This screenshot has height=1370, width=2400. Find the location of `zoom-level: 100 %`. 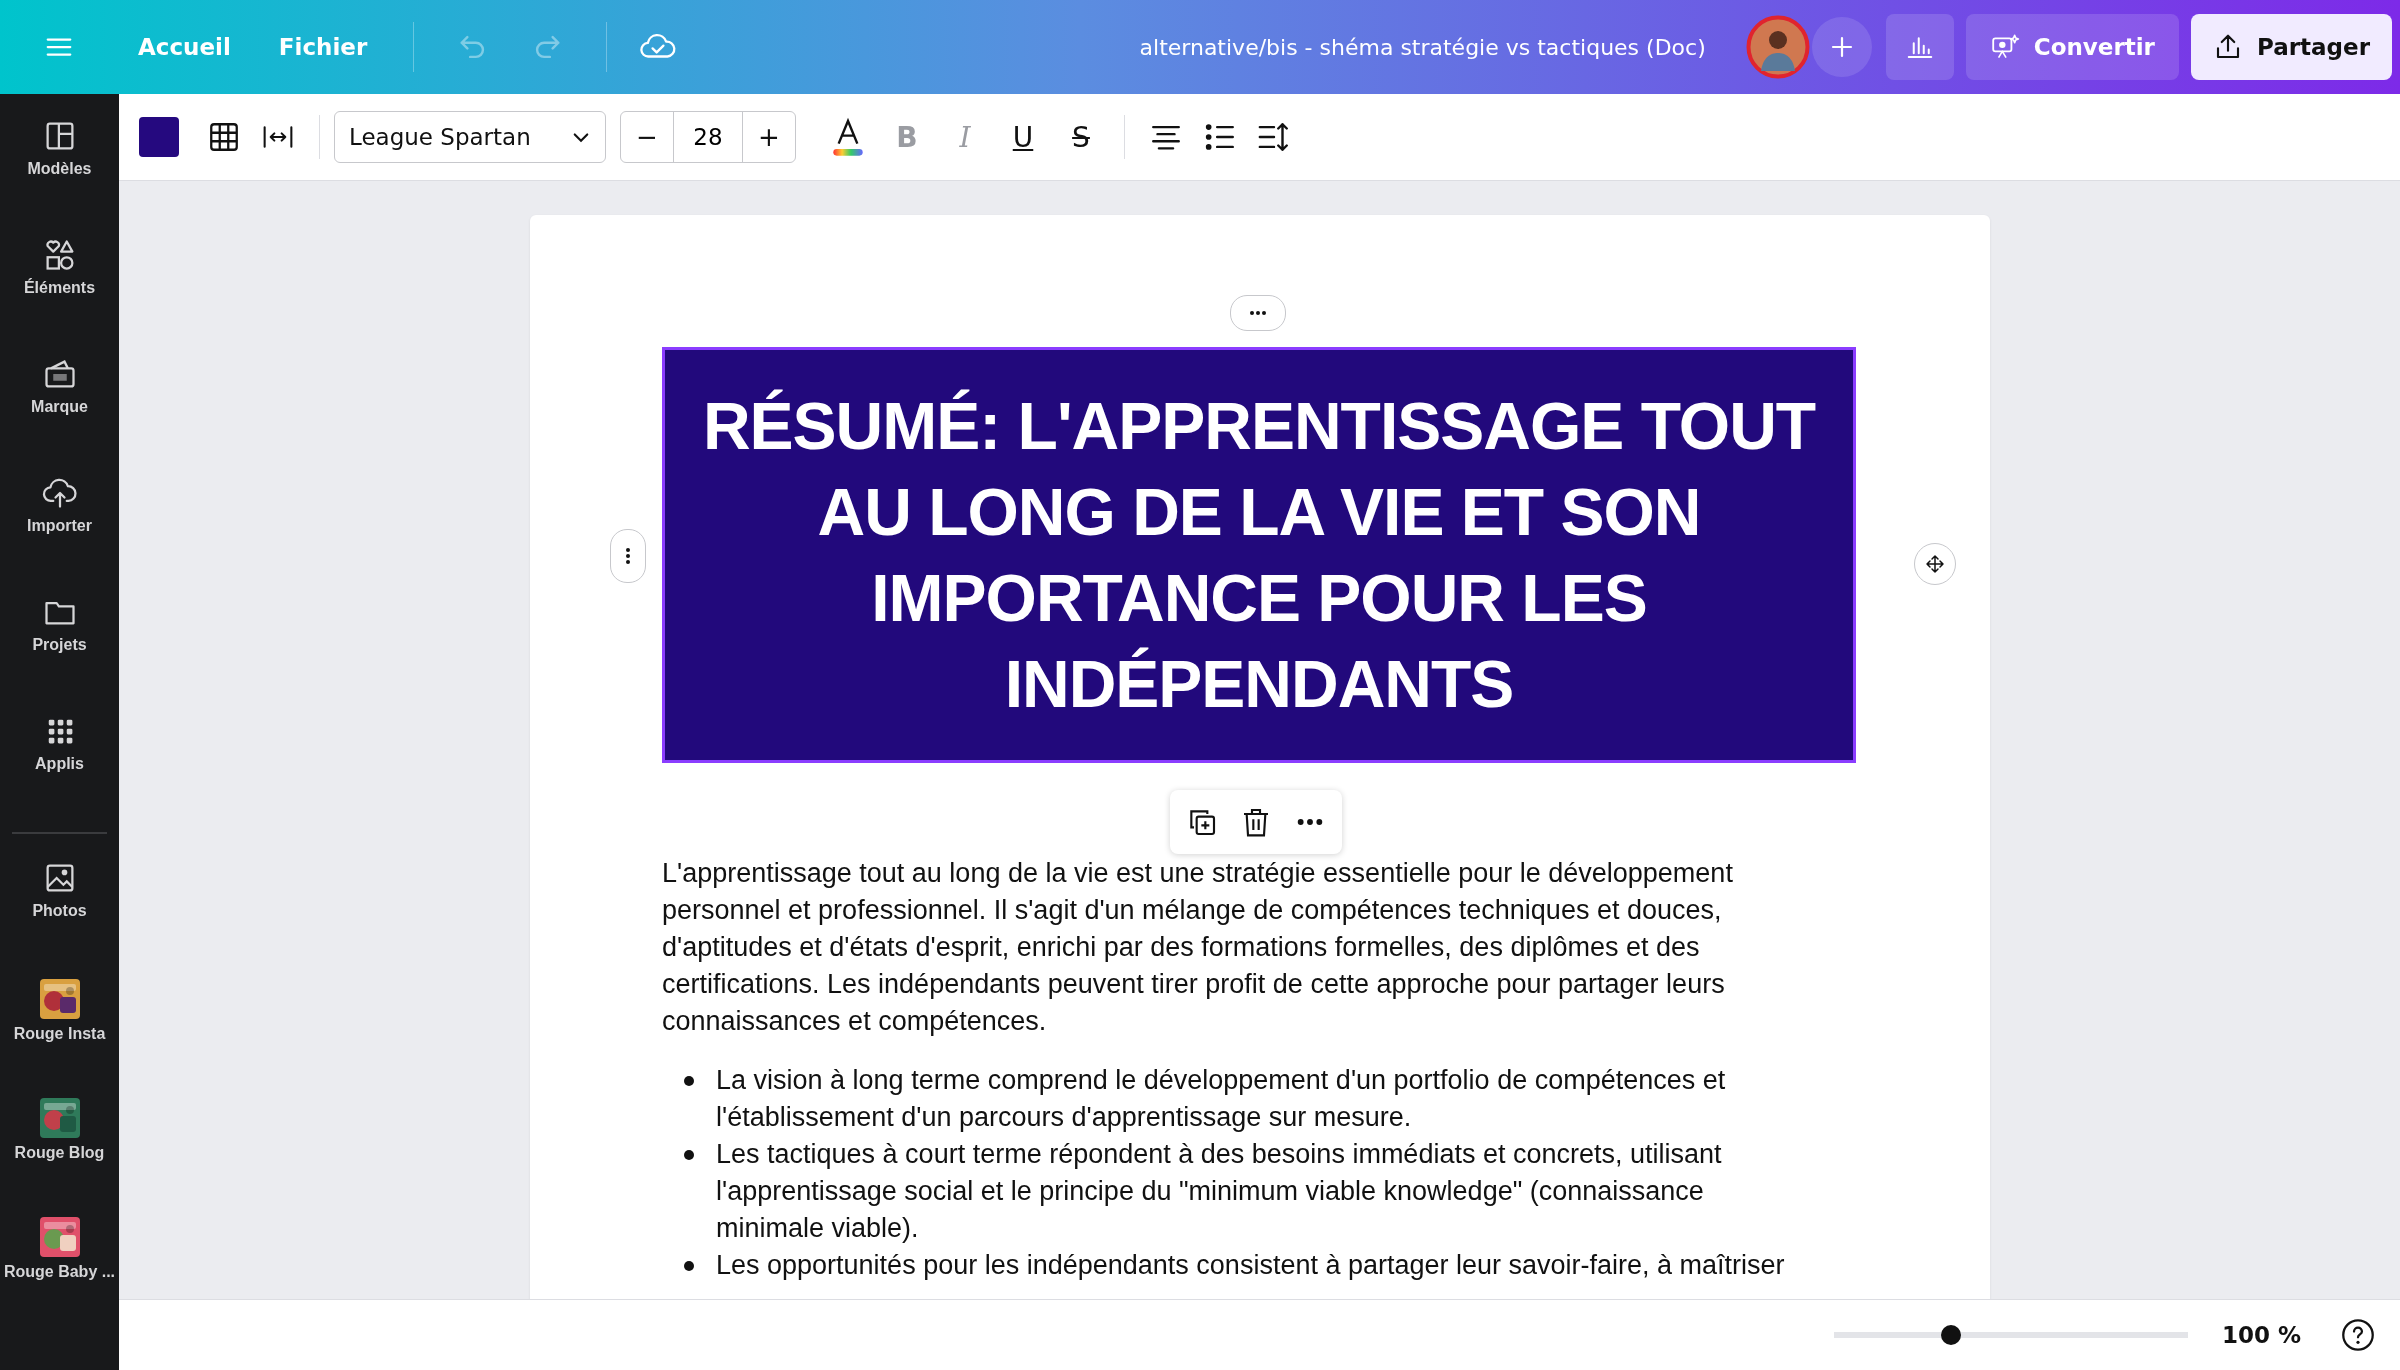

zoom-level: 100 % is located at coordinates (2261, 1335).